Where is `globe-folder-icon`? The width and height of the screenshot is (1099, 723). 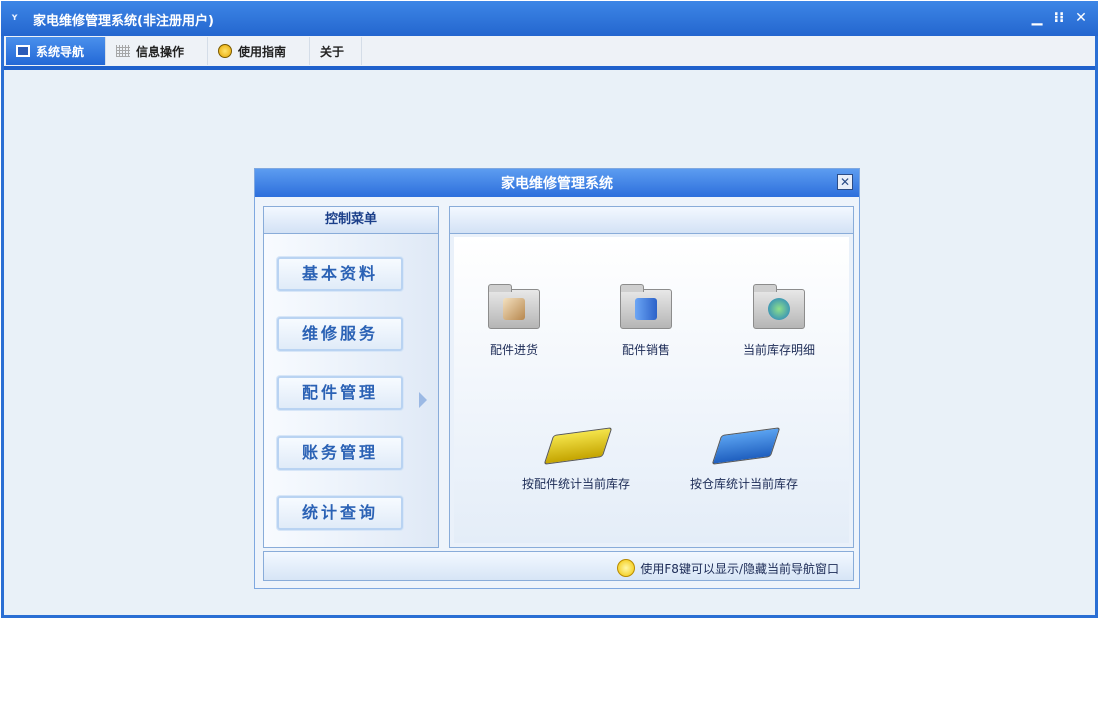
globe-folder-icon is located at coordinates (779, 308).